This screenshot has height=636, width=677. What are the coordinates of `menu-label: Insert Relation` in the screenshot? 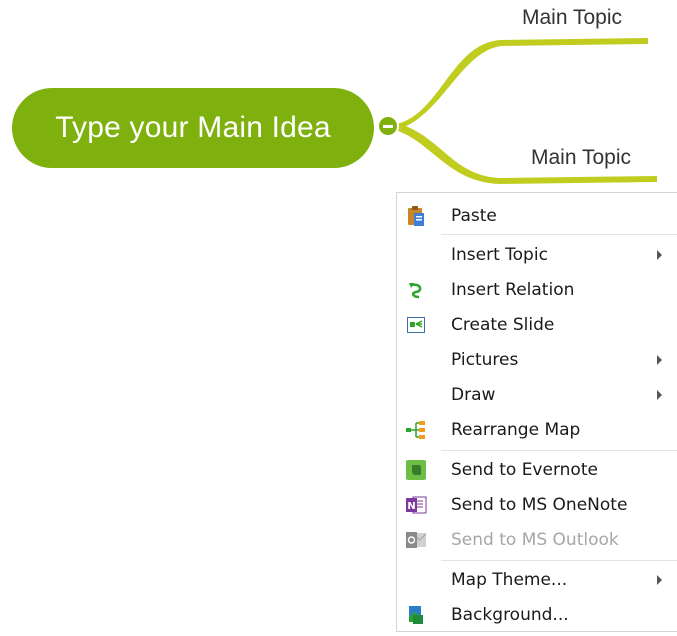 It's located at (513, 290).